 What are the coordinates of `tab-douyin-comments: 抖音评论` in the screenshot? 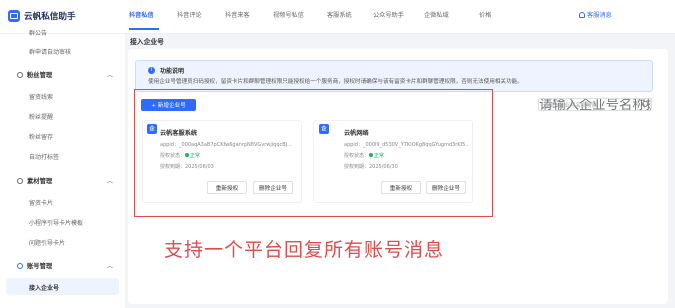 It's located at (189, 14).